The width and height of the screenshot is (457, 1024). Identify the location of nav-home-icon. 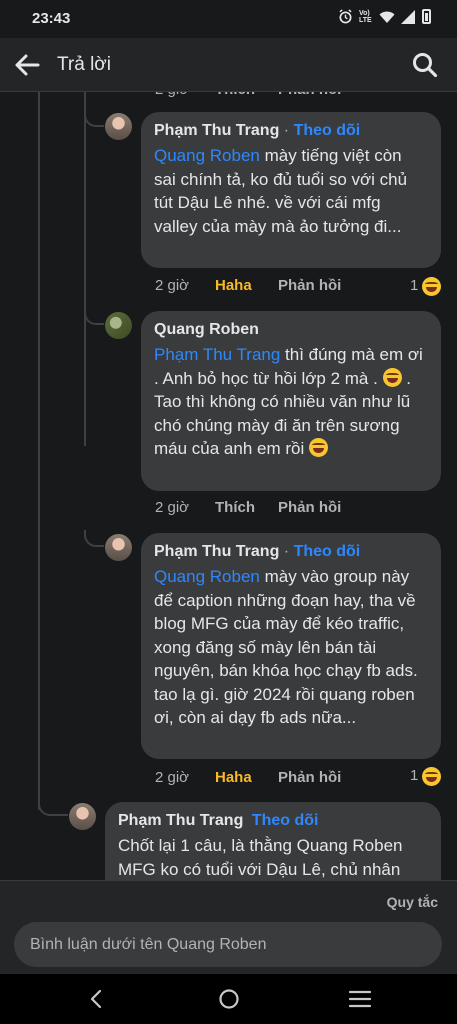
(229, 999).